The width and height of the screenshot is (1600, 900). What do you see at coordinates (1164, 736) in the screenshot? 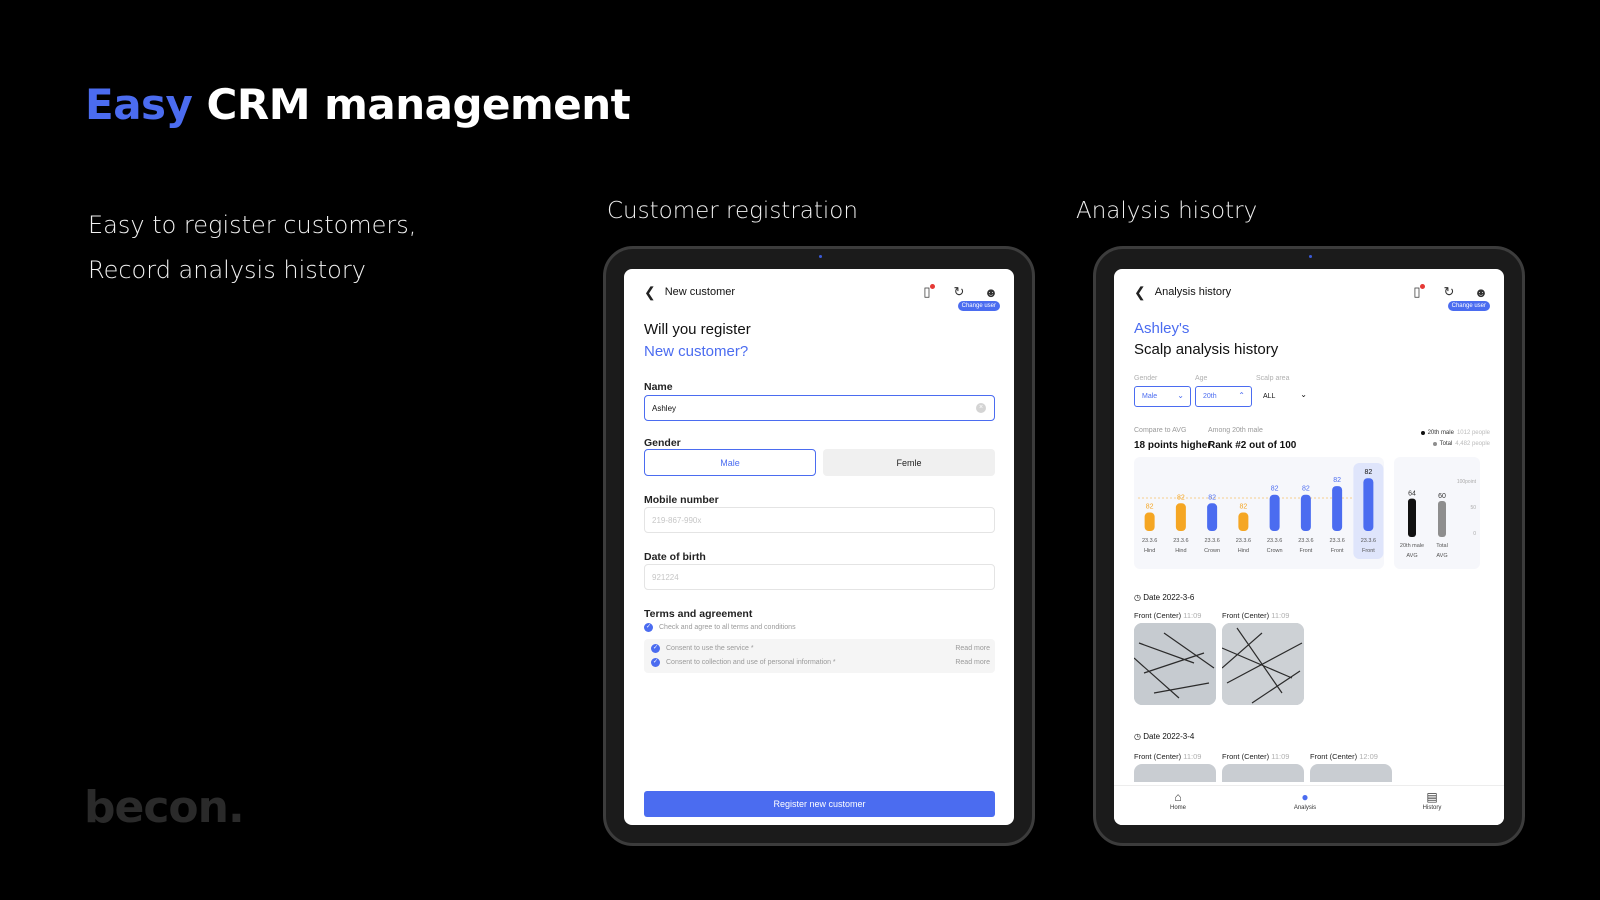
I see `date-label-2: ◷ Date 2022-3-4` at bounding box center [1164, 736].